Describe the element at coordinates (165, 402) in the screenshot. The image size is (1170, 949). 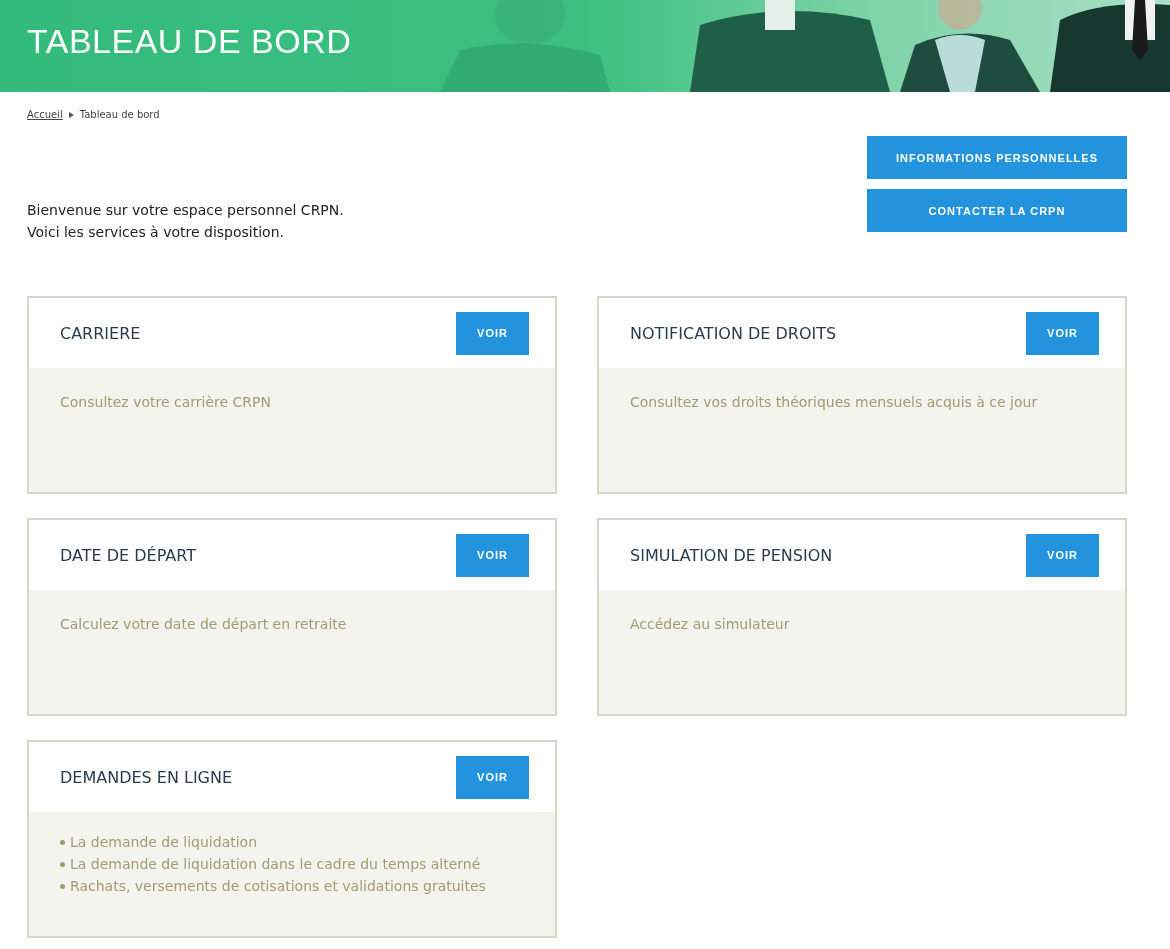
I see `card-description: Consultez votre carrière CRPN` at that location.